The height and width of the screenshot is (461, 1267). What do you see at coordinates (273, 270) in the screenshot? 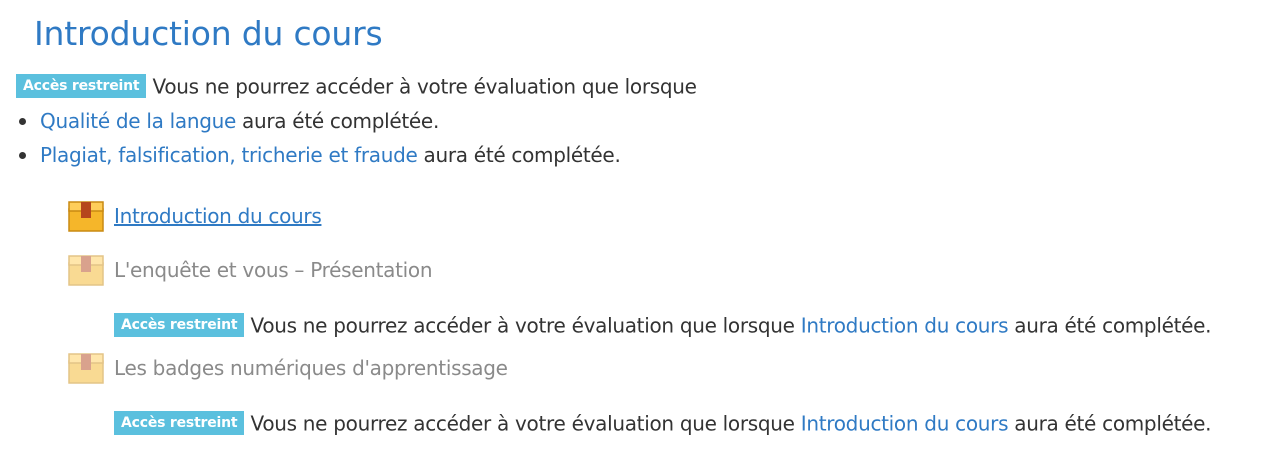
I see `activity-name: L'enquête et vous – Présentation` at bounding box center [273, 270].